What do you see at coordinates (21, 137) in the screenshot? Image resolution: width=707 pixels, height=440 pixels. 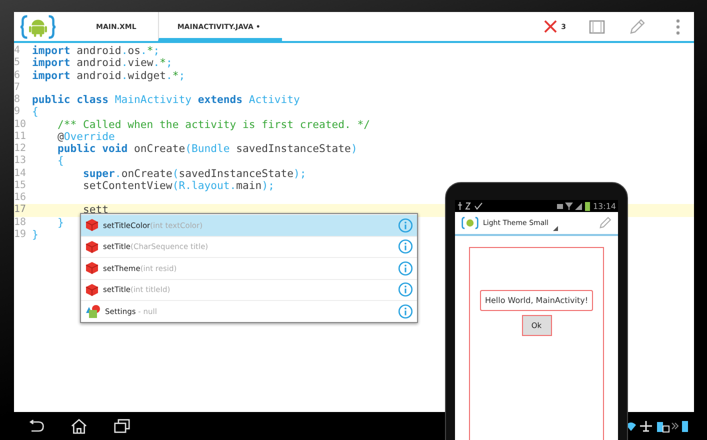 I see `line-number: 11` at bounding box center [21, 137].